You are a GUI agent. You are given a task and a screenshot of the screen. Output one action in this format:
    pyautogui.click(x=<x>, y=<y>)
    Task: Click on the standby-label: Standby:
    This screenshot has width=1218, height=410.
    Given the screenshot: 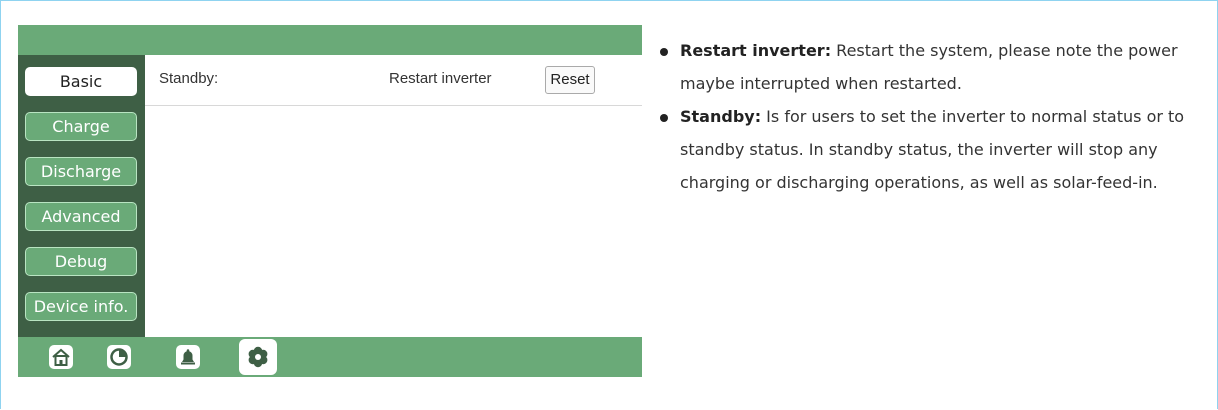 What is the action you would take?
    pyautogui.click(x=189, y=78)
    